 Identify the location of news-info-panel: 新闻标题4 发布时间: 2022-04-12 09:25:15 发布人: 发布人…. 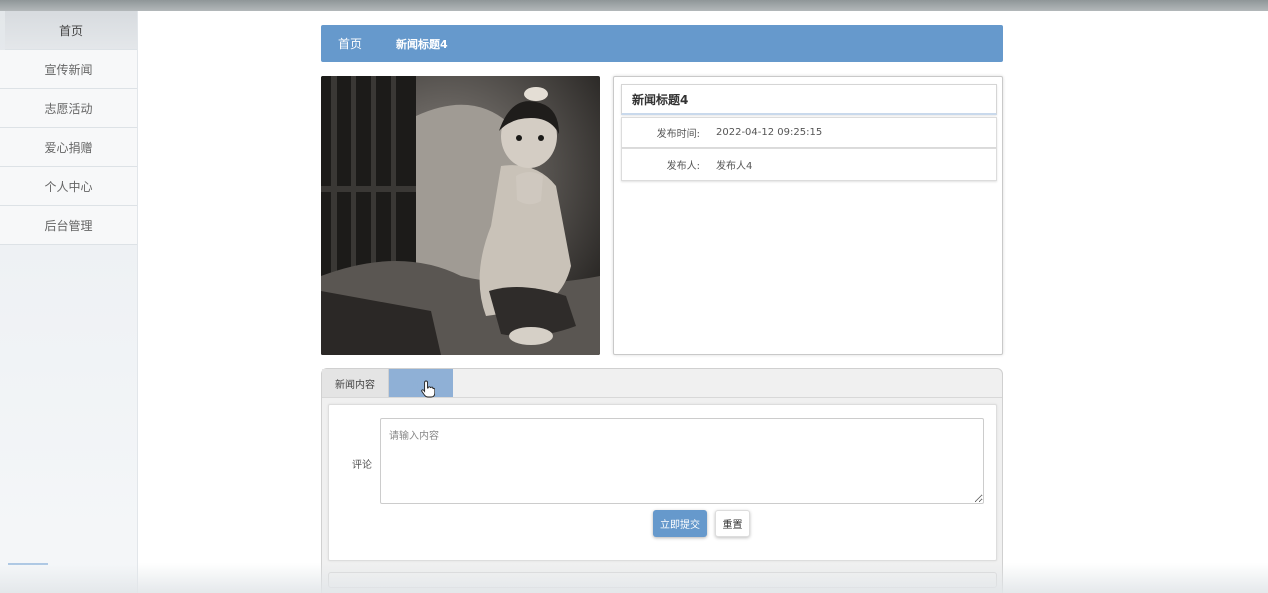
(808, 215).